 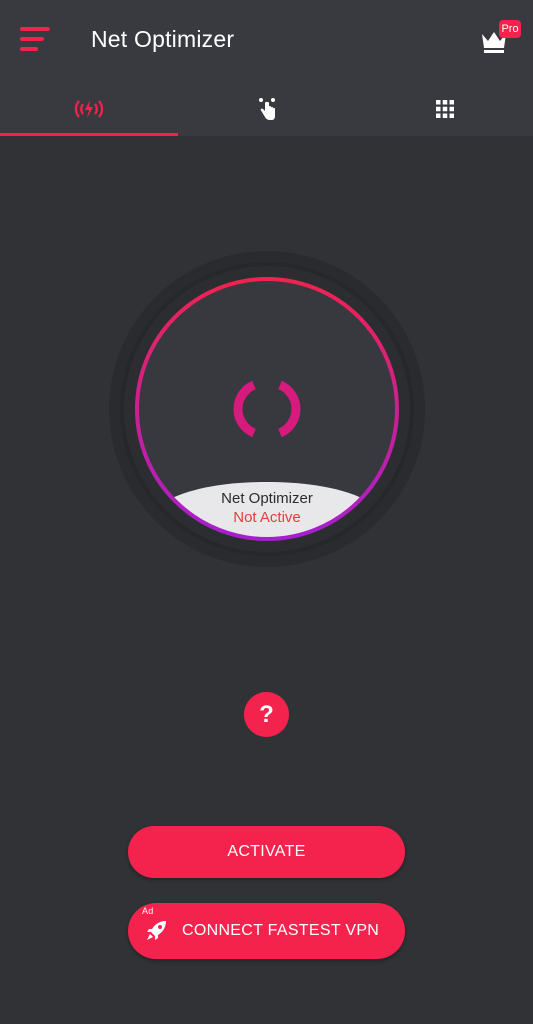 What do you see at coordinates (501, 39) in the screenshot?
I see `pro-upgrade-button: Pro` at bounding box center [501, 39].